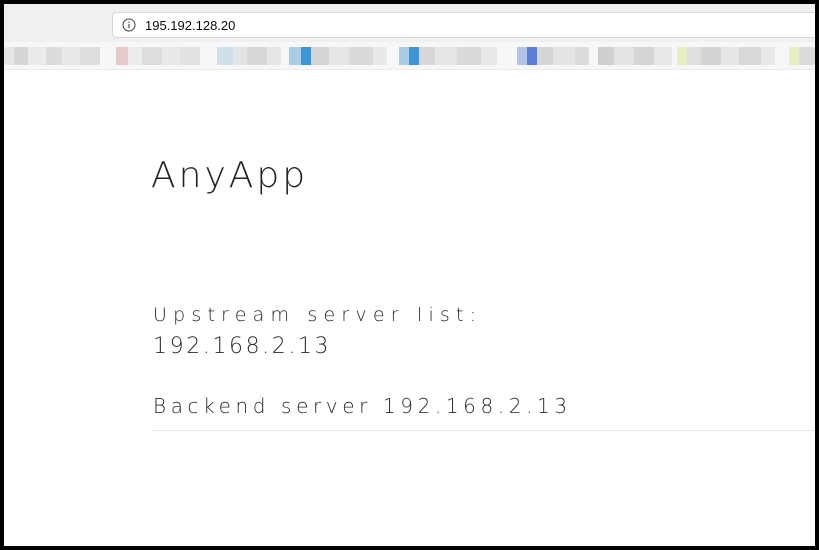 This screenshot has width=819, height=550. What do you see at coordinates (242, 346) in the screenshot?
I see `upstream-server-value: 192.168.2.13` at bounding box center [242, 346].